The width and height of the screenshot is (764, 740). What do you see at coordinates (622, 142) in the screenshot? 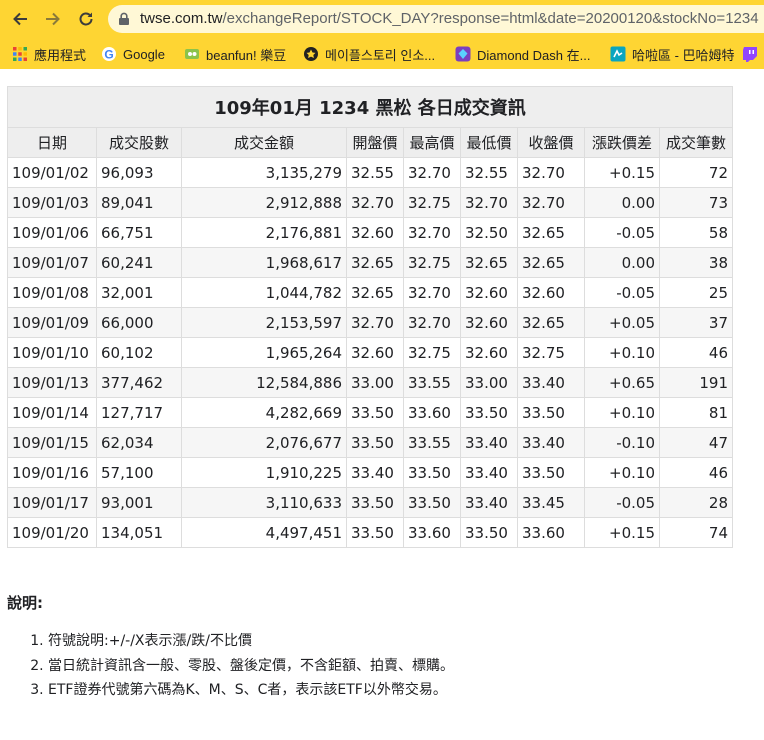
I see `column-header-change: 漲跌價差` at bounding box center [622, 142].